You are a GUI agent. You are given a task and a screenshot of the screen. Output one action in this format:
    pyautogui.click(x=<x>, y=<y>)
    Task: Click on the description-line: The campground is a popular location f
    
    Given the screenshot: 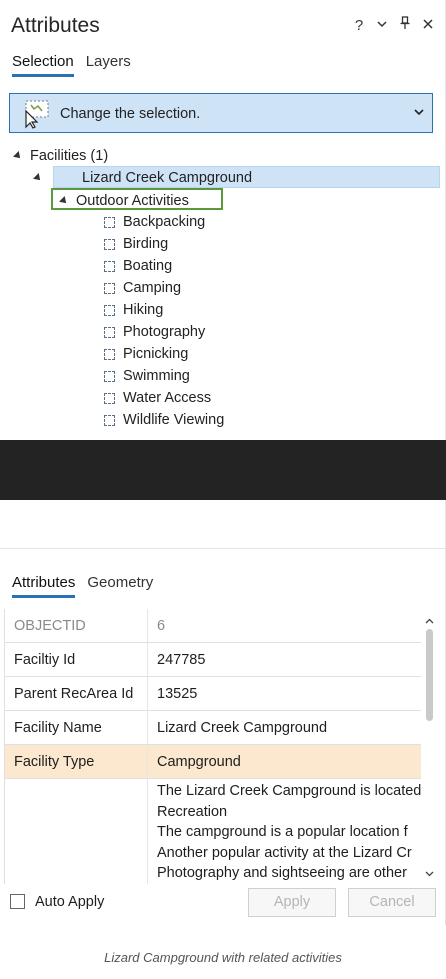 What is the action you would take?
    pyautogui.click(x=282, y=832)
    